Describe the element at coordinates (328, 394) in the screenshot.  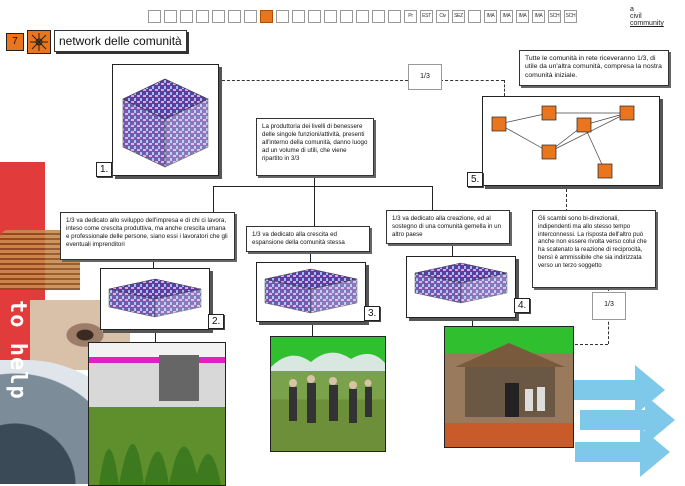
I see `group-people-photo` at that location.